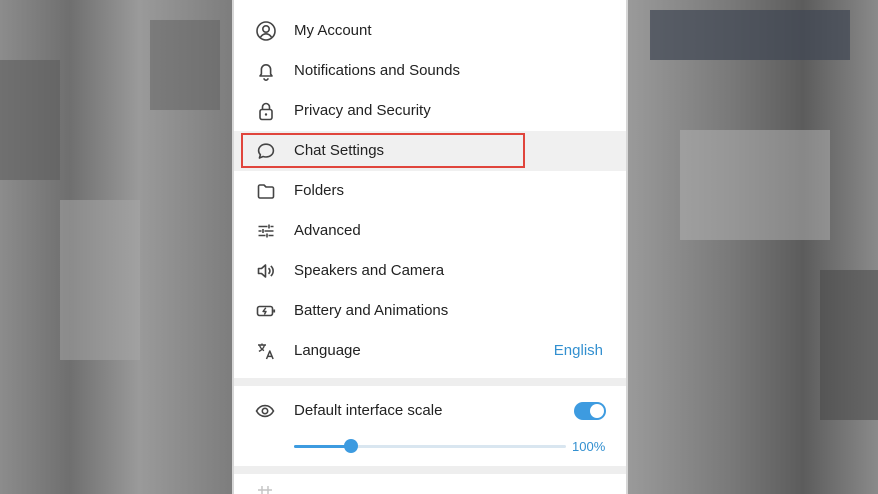 Image resolution: width=878 pixels, height=494 pixels. I want to click on sliders-icon, so click(266, 231).